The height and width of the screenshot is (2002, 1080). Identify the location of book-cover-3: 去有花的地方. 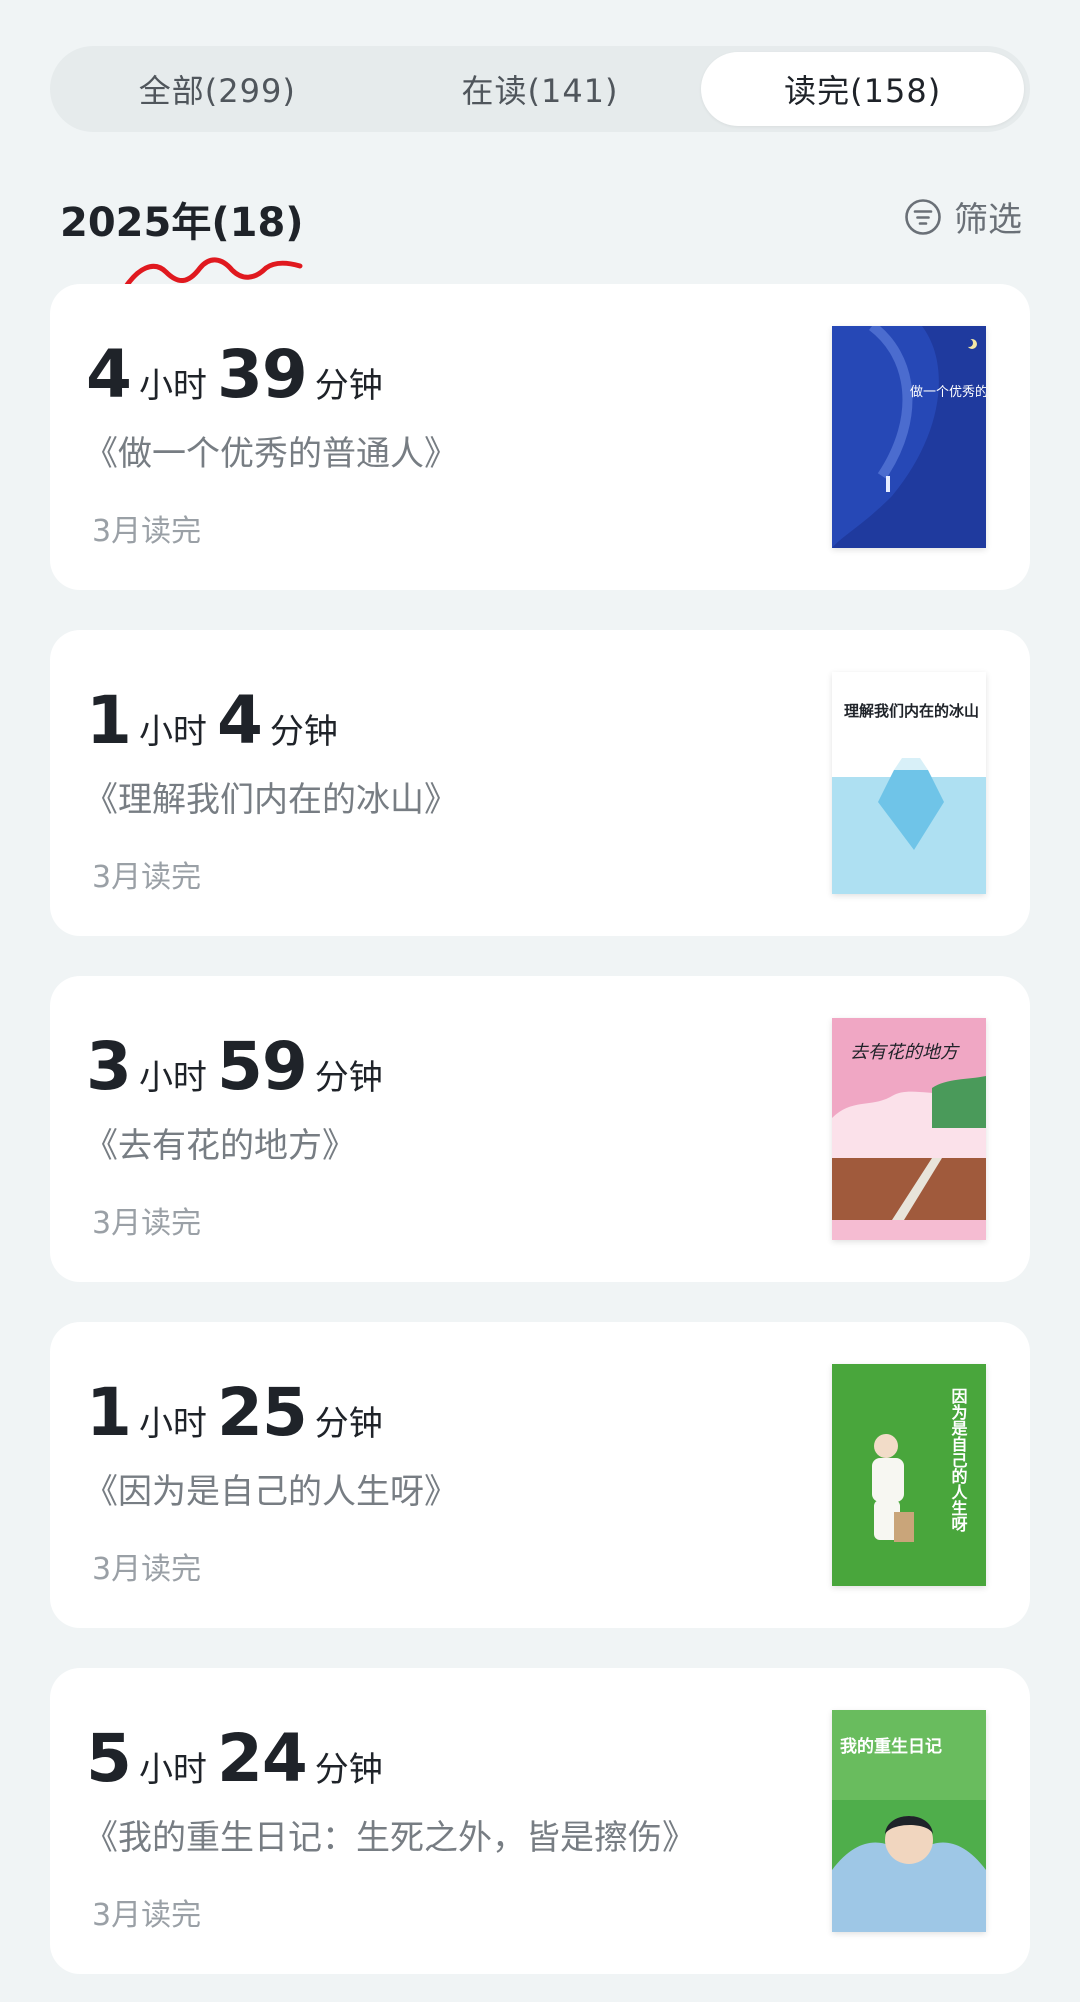
(909, 1129).